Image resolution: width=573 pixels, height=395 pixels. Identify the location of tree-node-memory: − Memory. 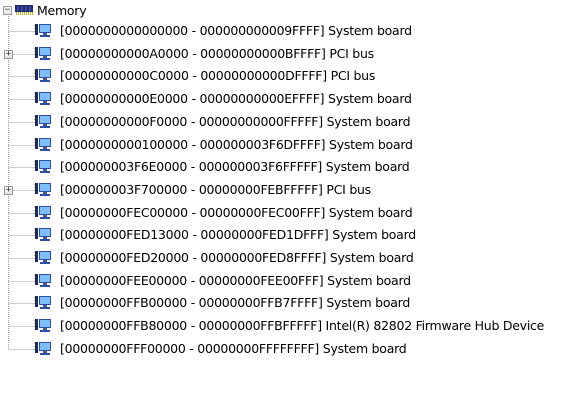
(286, 11).